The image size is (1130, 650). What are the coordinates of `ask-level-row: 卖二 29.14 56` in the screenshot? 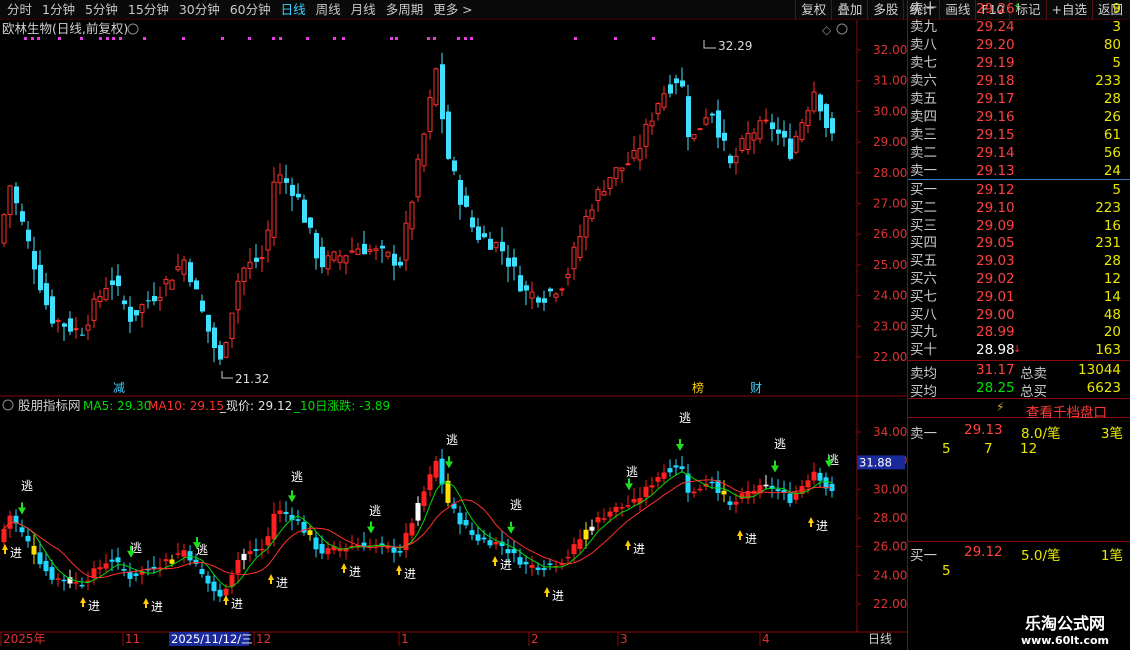 It's located at (1019, 153).